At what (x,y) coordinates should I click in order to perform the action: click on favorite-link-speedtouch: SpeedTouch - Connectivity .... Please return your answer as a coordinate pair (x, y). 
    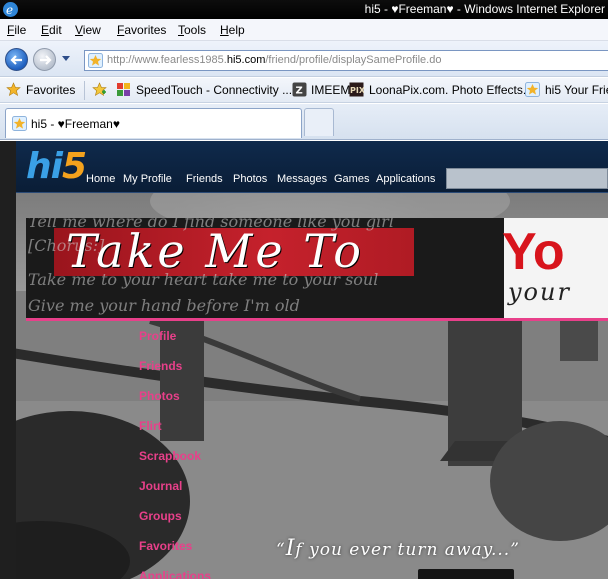
    Looking at the image, I should click on (214, 90).